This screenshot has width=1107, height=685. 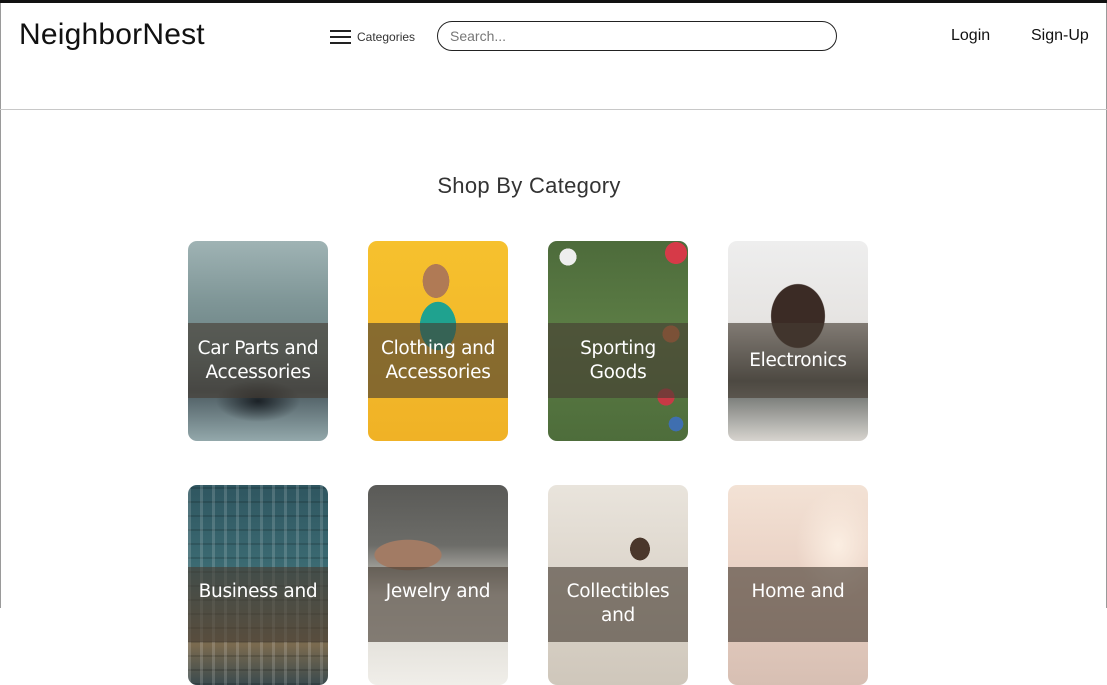 What do you see at coordinates (438, 591) in the screenshot?
I see `category-label: Jewelry and` at bounding box center [438, 591].